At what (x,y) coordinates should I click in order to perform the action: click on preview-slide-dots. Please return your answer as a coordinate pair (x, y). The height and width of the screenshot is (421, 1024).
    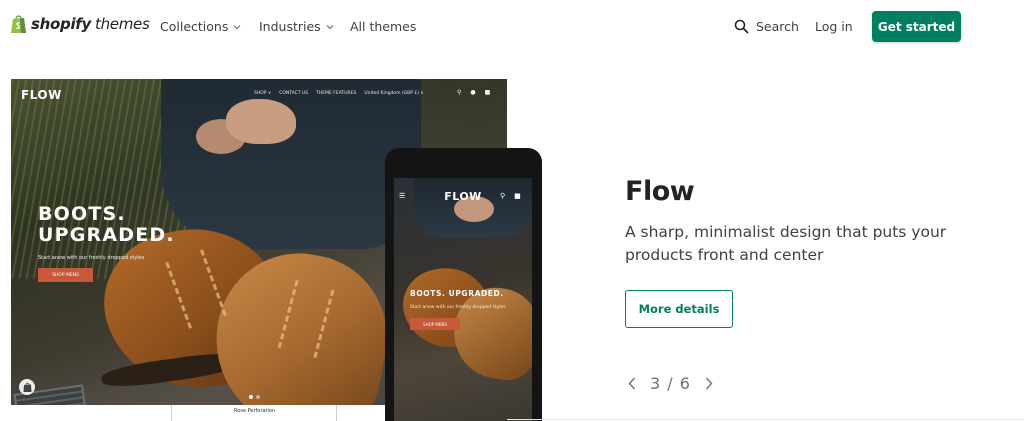
    Looking at the image, I should click on (254, 397).